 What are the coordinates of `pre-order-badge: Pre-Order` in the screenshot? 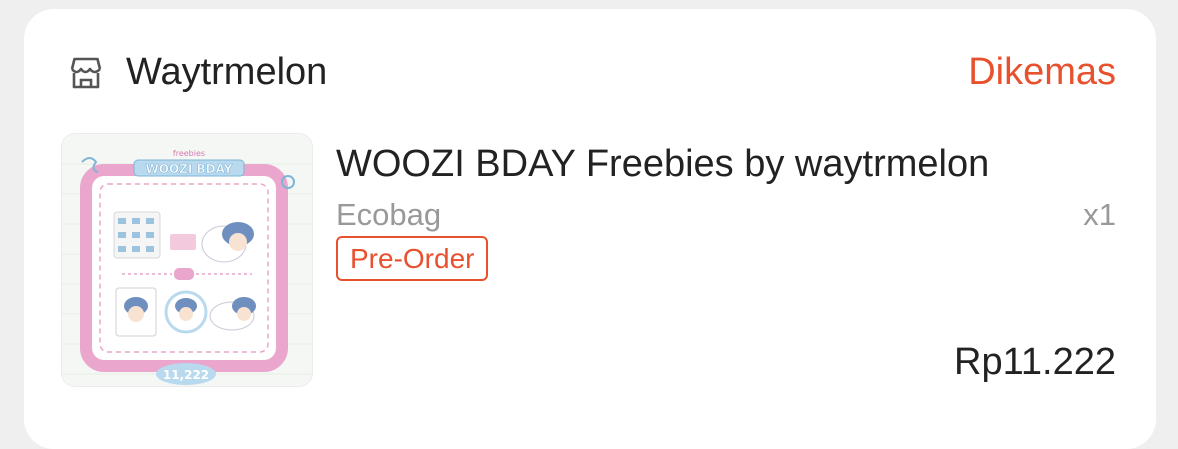 It's located at (412, 258).